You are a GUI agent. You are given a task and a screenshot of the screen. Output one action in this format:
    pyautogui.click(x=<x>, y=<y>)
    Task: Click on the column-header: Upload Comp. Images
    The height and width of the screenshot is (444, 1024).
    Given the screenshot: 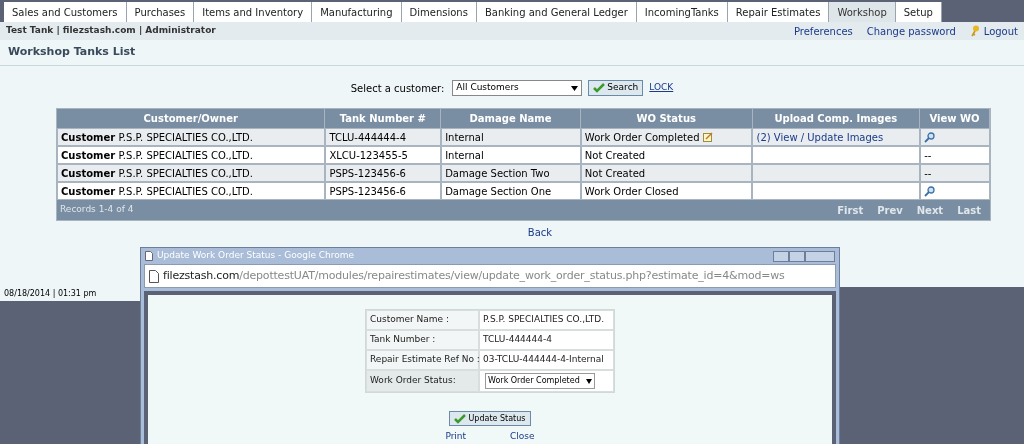 What is the action you would take?
    pyautogui.click(x=836, y=118)
    